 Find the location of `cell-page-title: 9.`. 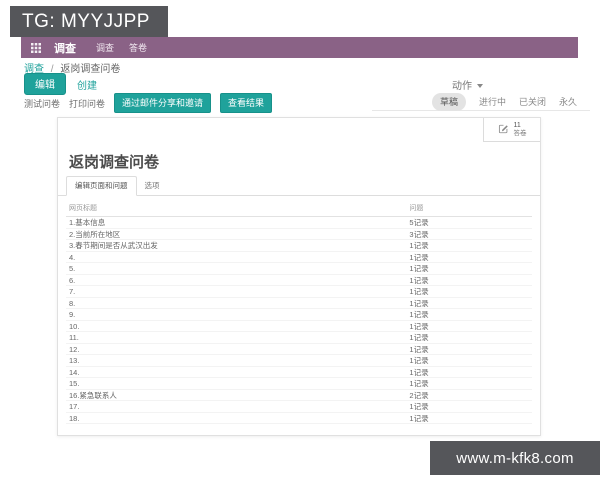

cell-page-title: 9. is located at coordinates (72, 314).